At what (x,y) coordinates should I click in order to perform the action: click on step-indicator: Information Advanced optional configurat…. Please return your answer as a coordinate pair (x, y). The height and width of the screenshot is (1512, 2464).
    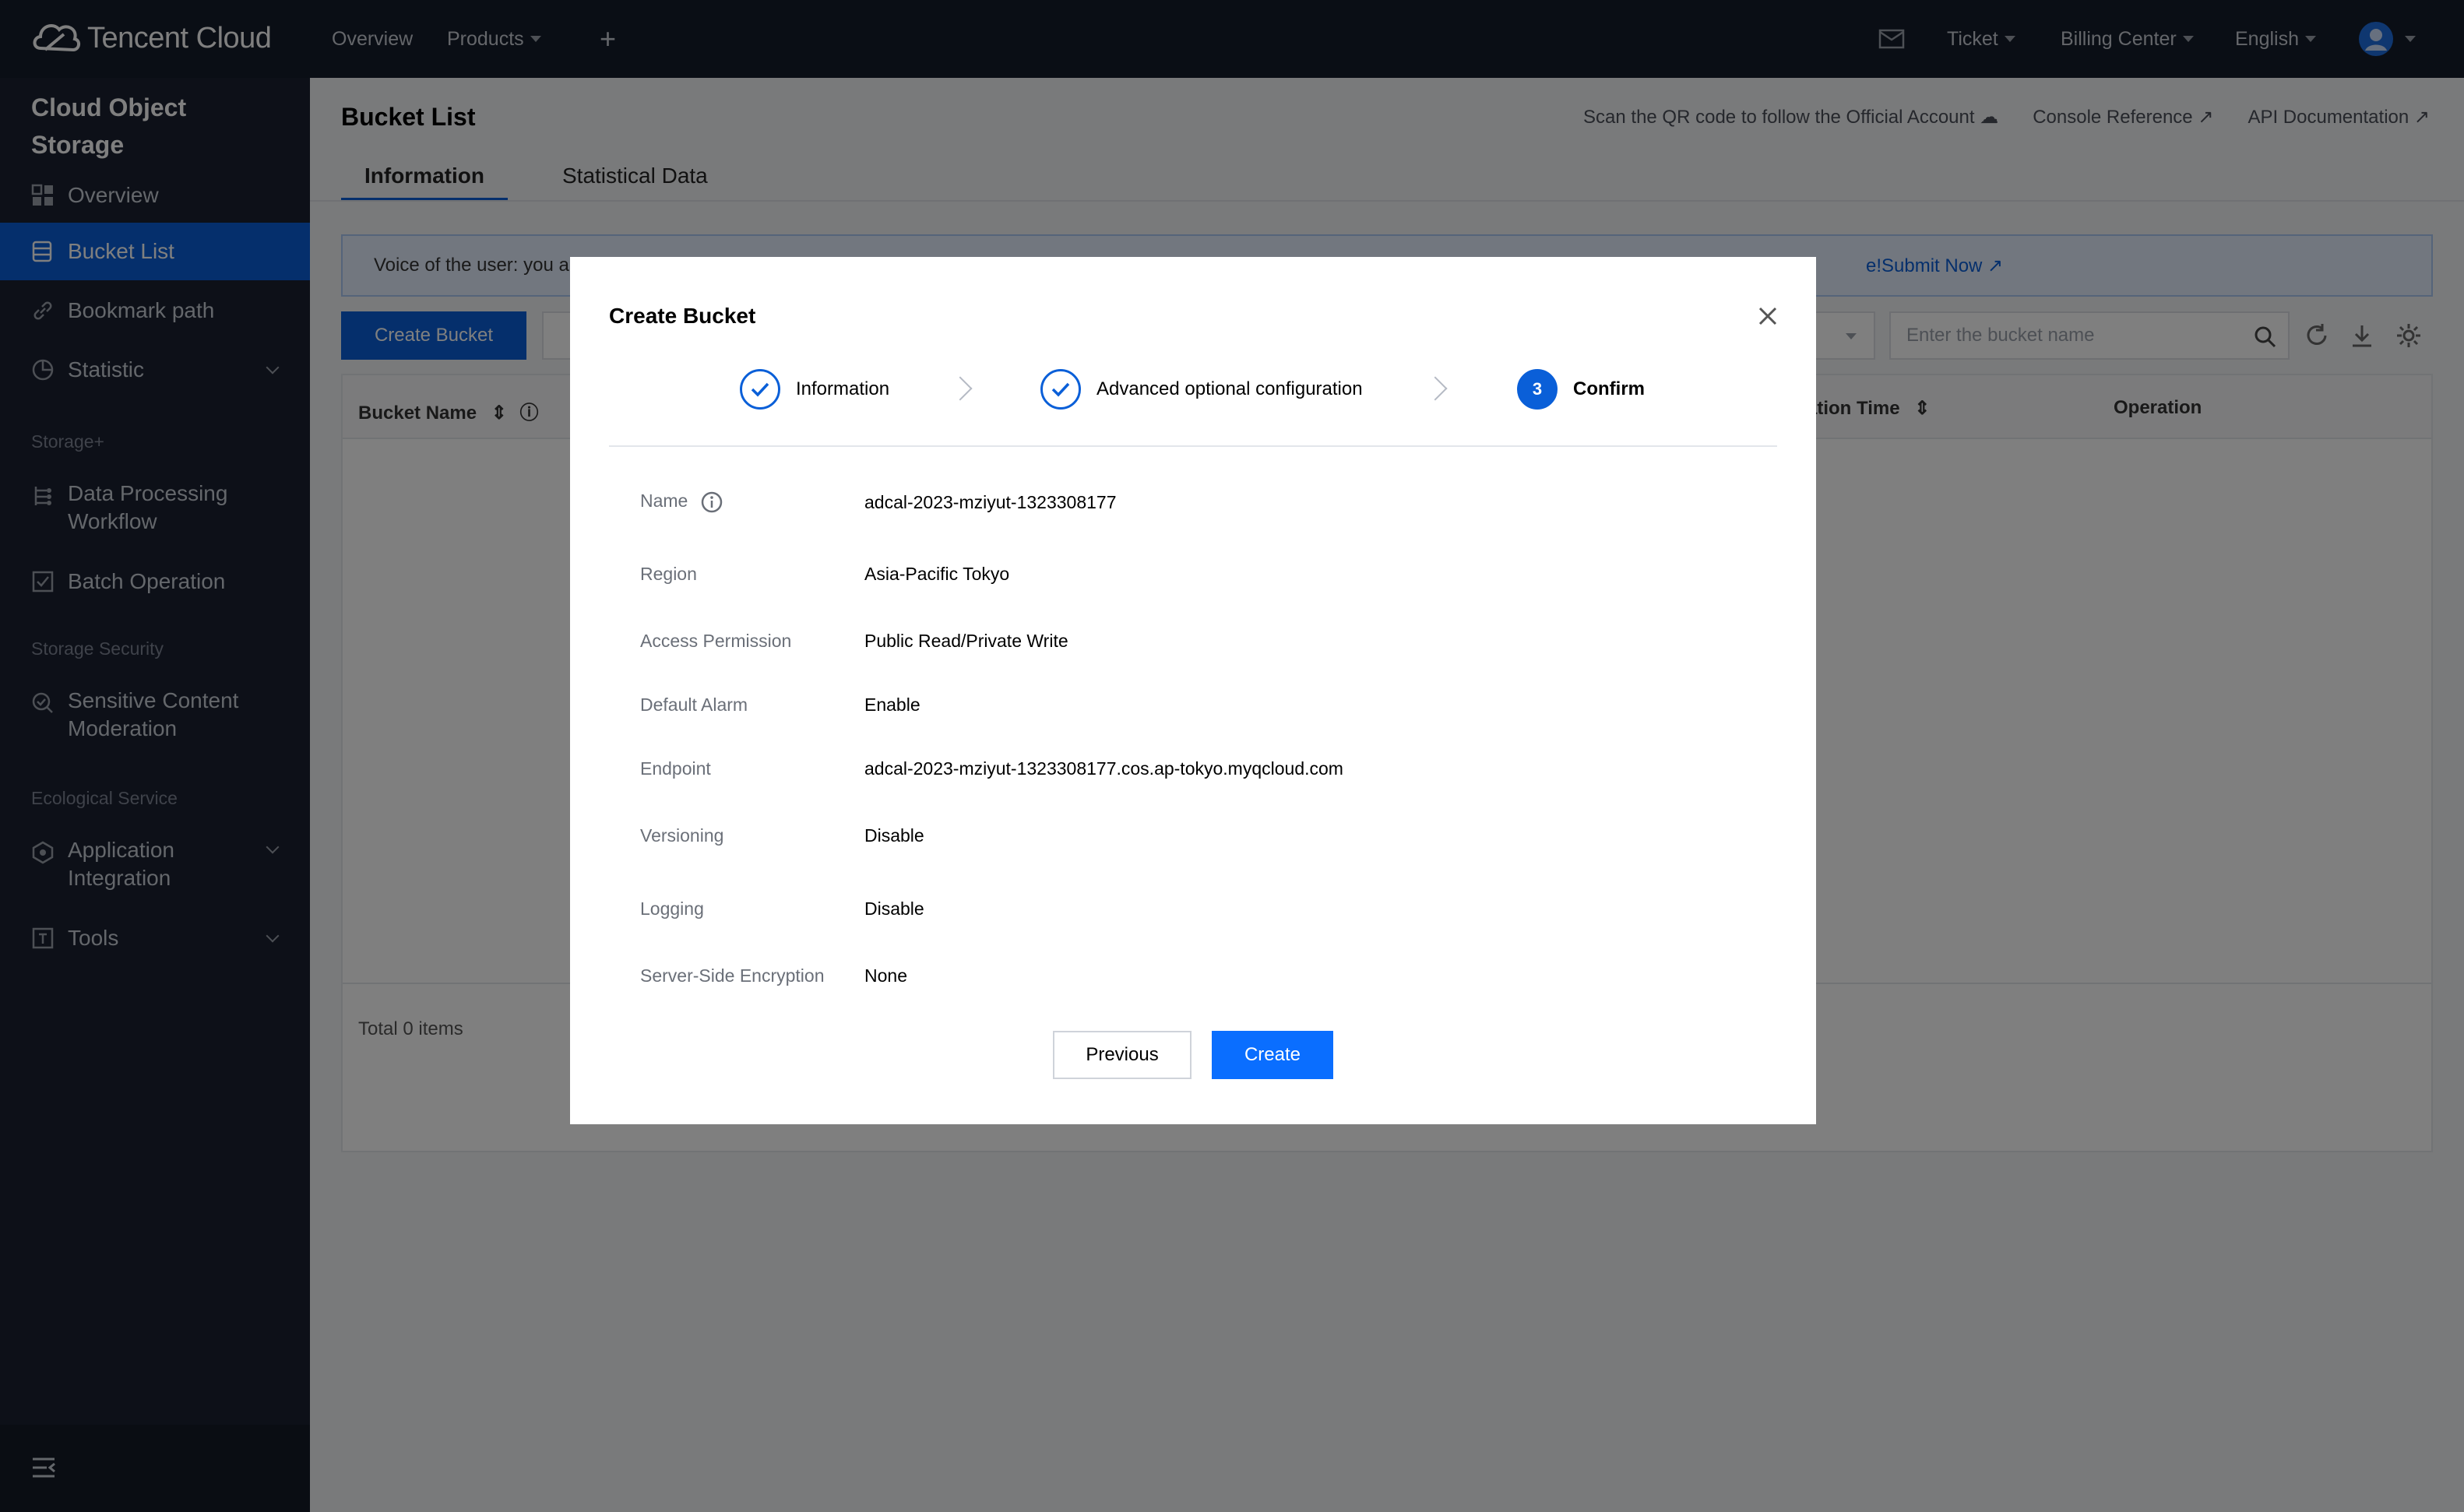
    Looking at the image, I should click on (1193, 392).